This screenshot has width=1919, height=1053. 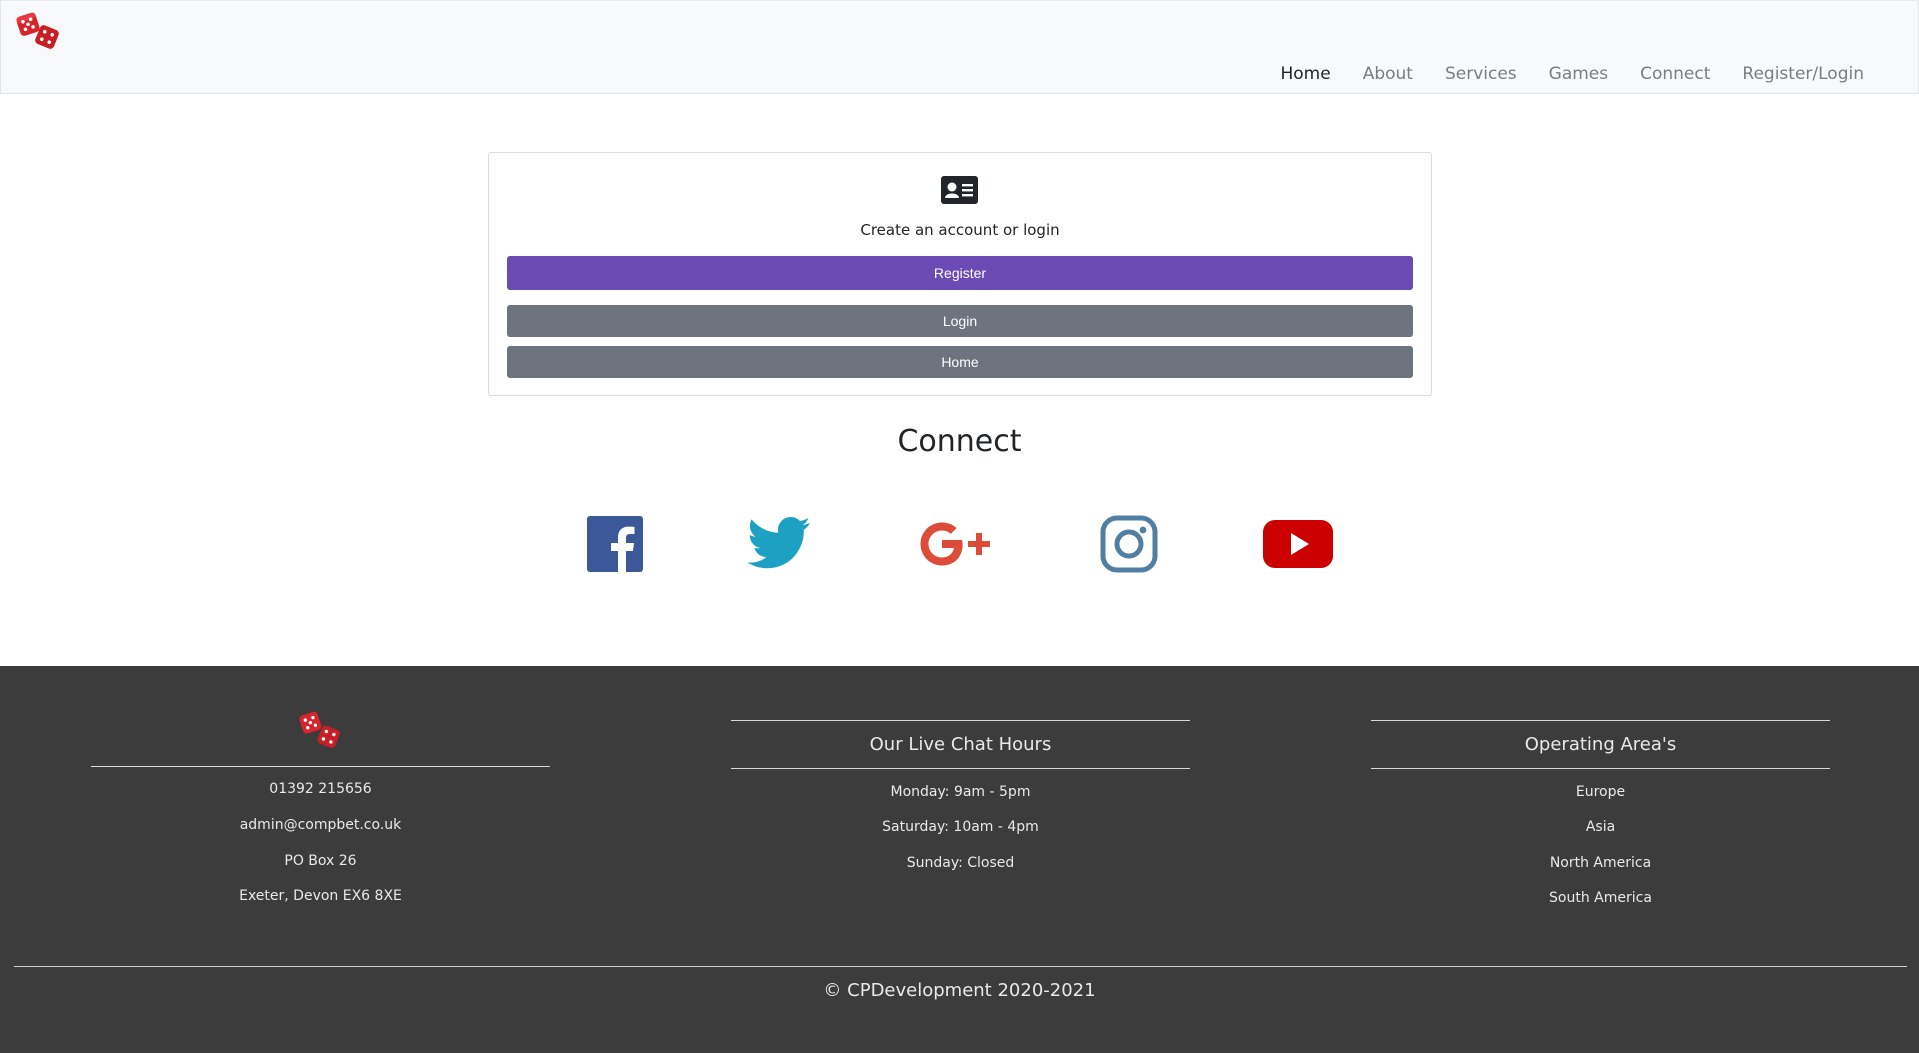 What do you see at coordinates (1578, 74) in the screenshot?
I see `nav-link-games: Games` at bounding box center [1578, 74].